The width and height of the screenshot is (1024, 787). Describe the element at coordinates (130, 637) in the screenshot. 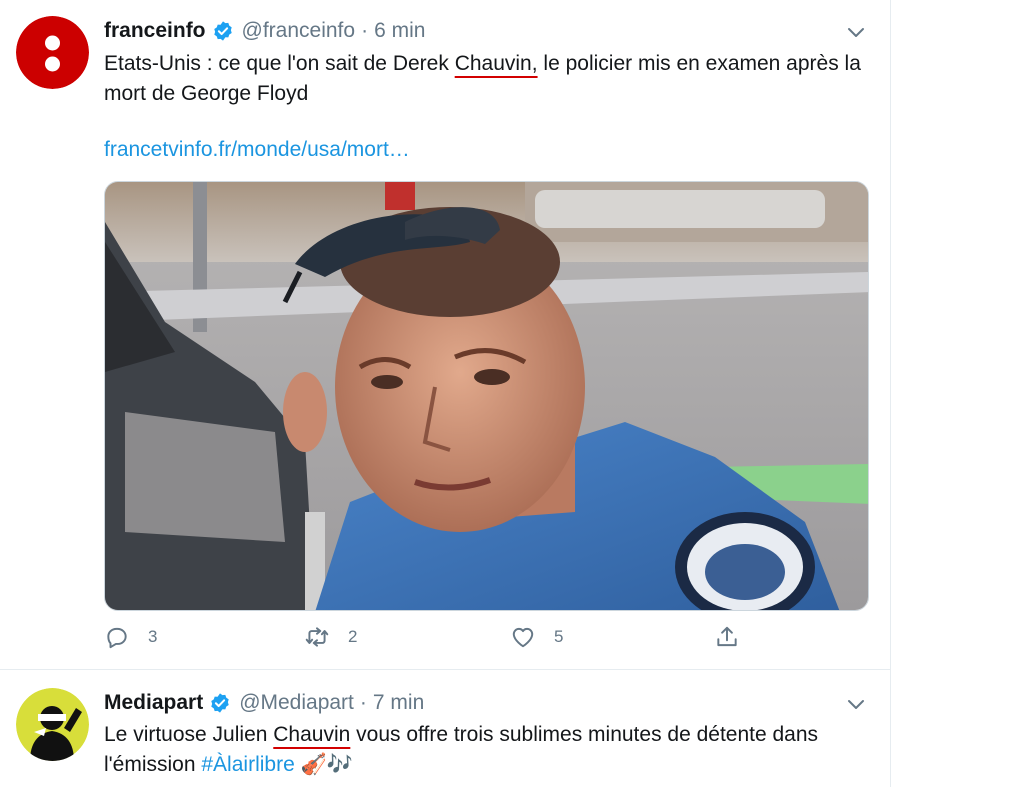

I see `reply-button: 3` at that location.